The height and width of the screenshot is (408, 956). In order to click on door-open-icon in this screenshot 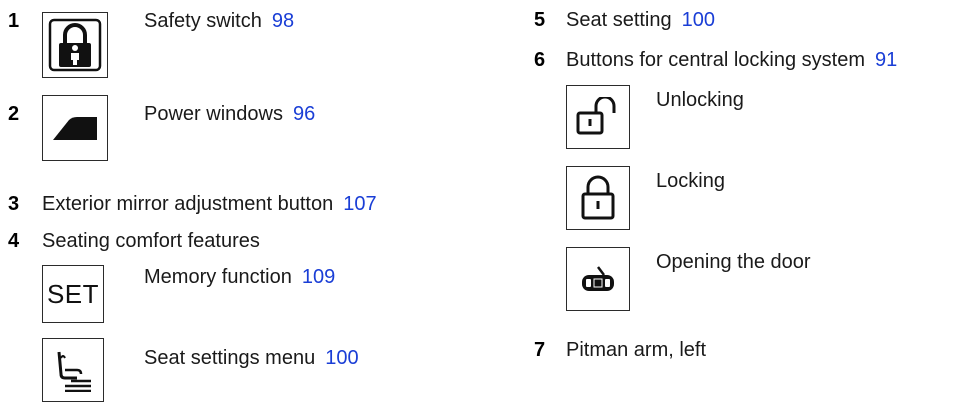, I will do `click(598, 279)`.